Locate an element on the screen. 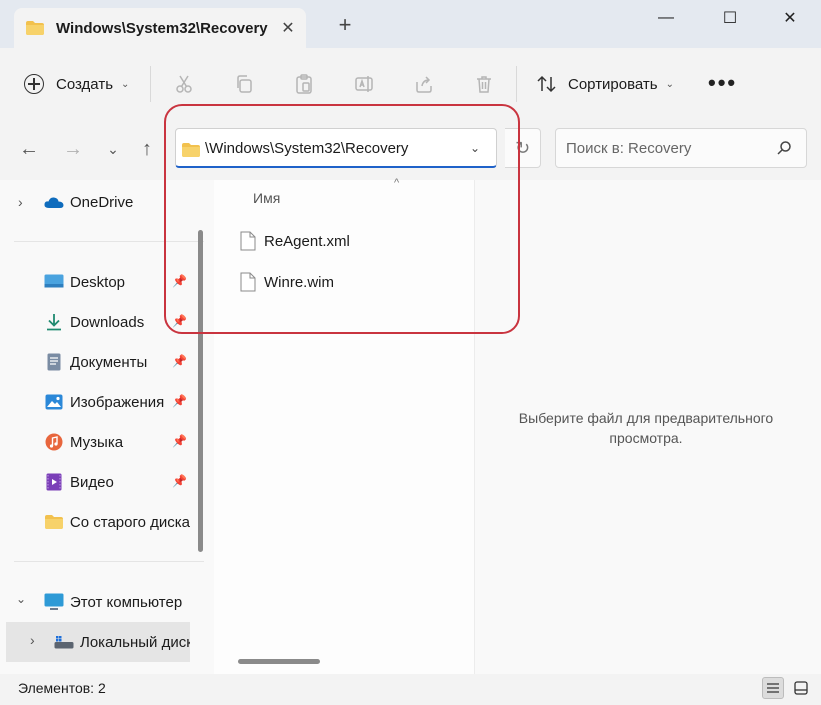  computer-icon is located at coordinates (54, 602).